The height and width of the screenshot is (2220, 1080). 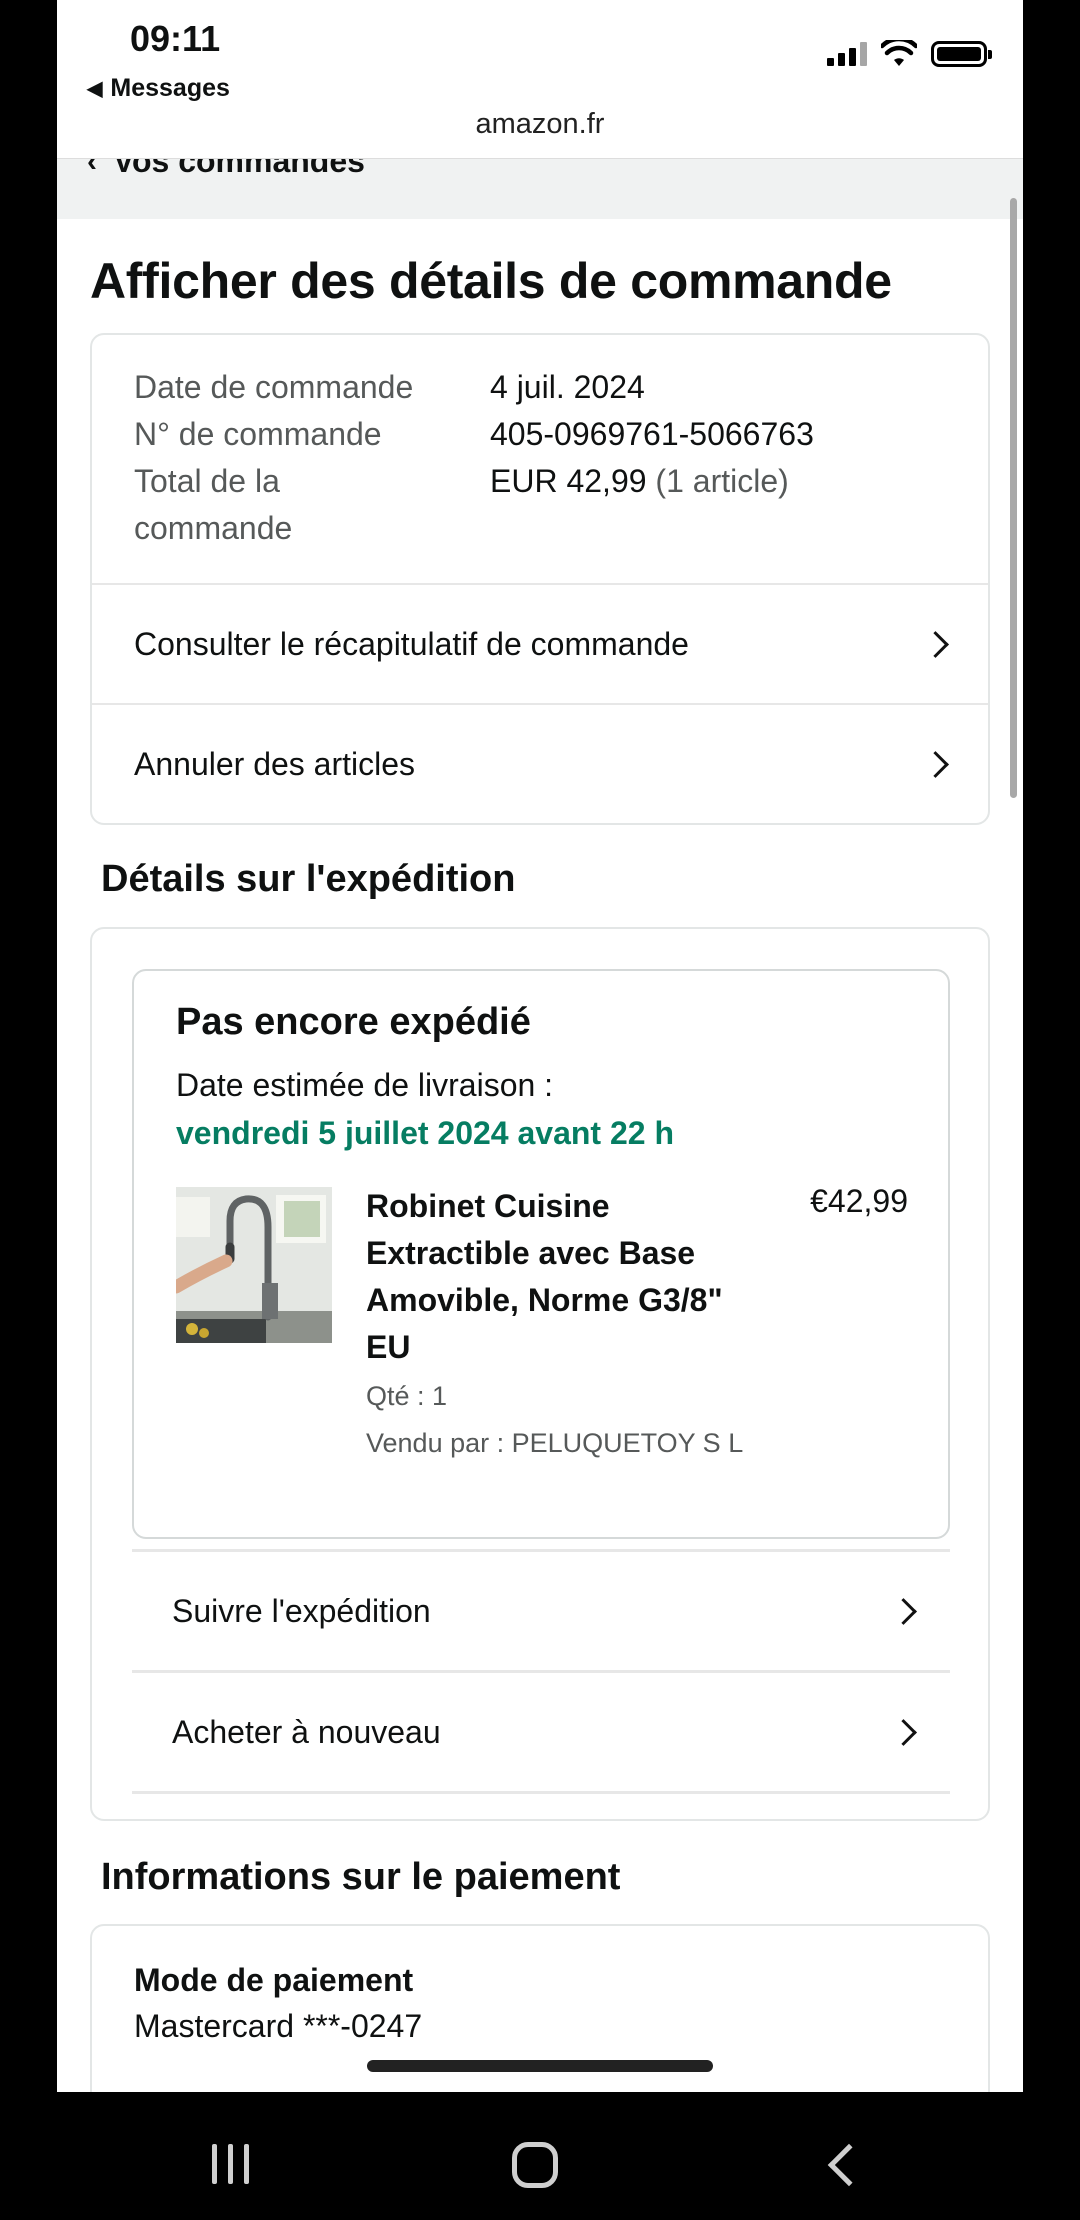 I want to click on home-indicator, so click(x=540, y=2066).